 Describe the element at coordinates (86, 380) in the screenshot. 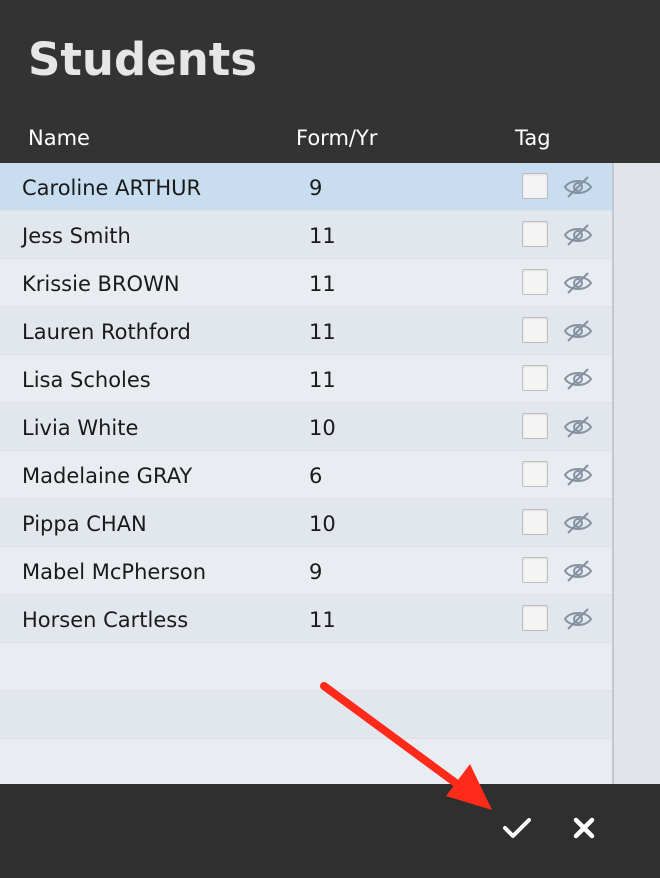

I see `student-name: Lisa Scholes` at that location.